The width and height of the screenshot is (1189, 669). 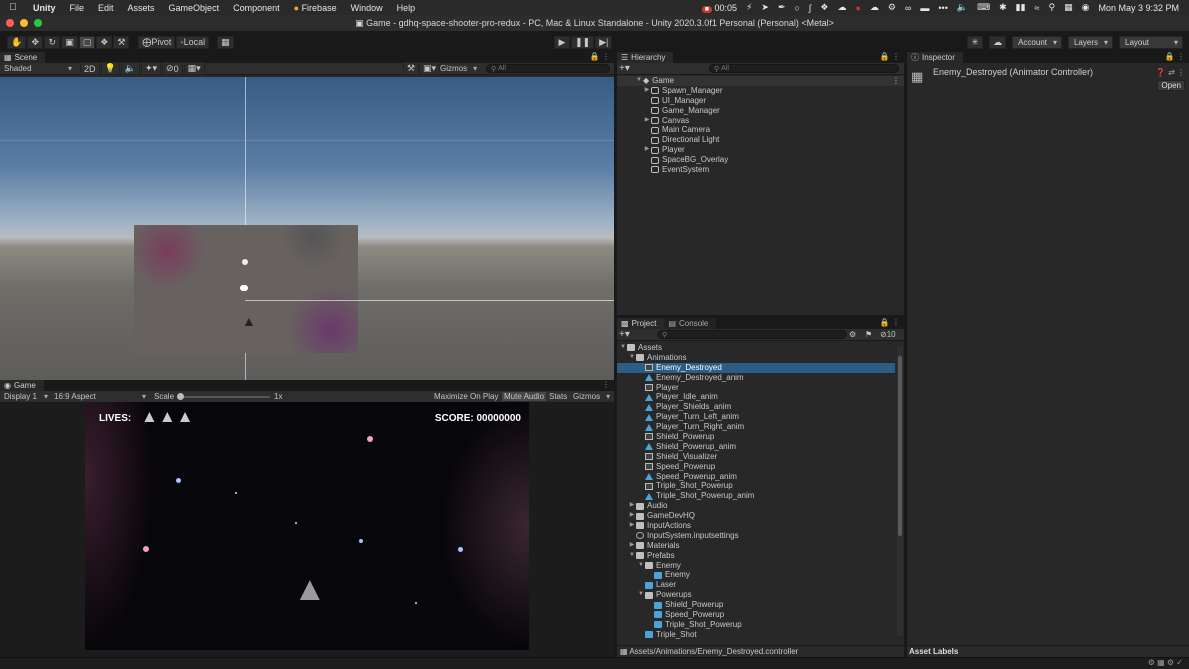 I want to click on project-tree-item: Shield_Visualizer, so click(x=756, y=457).